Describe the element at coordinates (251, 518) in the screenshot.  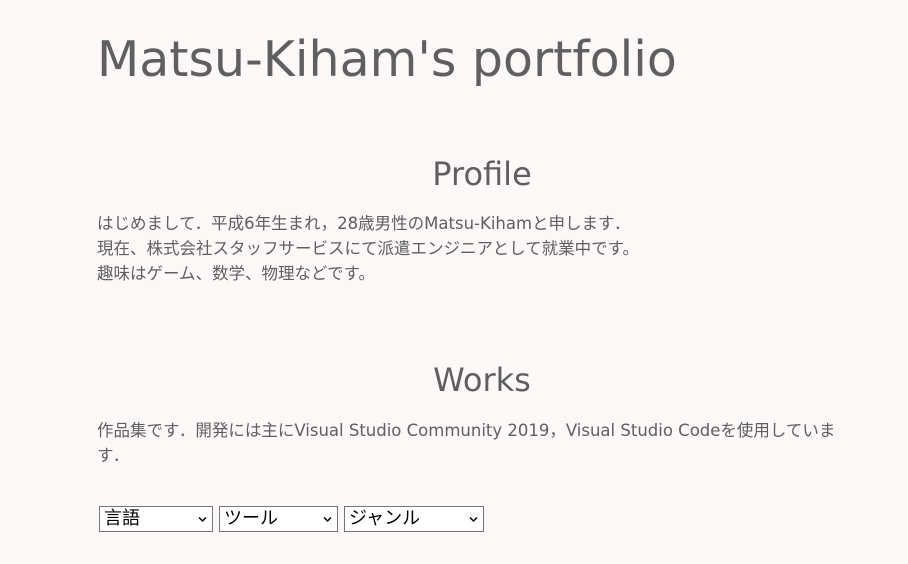
I see `tool-select-value: ツール` at that location.